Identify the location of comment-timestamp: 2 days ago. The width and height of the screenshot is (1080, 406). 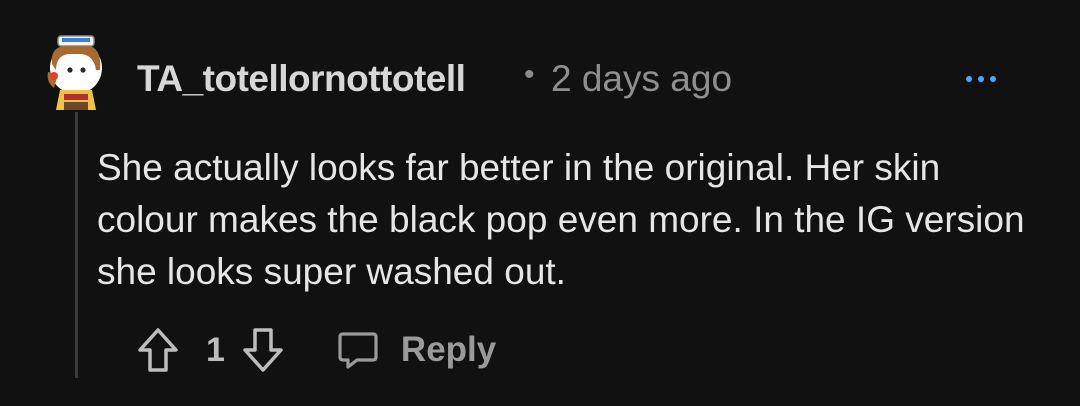
(642, 78).